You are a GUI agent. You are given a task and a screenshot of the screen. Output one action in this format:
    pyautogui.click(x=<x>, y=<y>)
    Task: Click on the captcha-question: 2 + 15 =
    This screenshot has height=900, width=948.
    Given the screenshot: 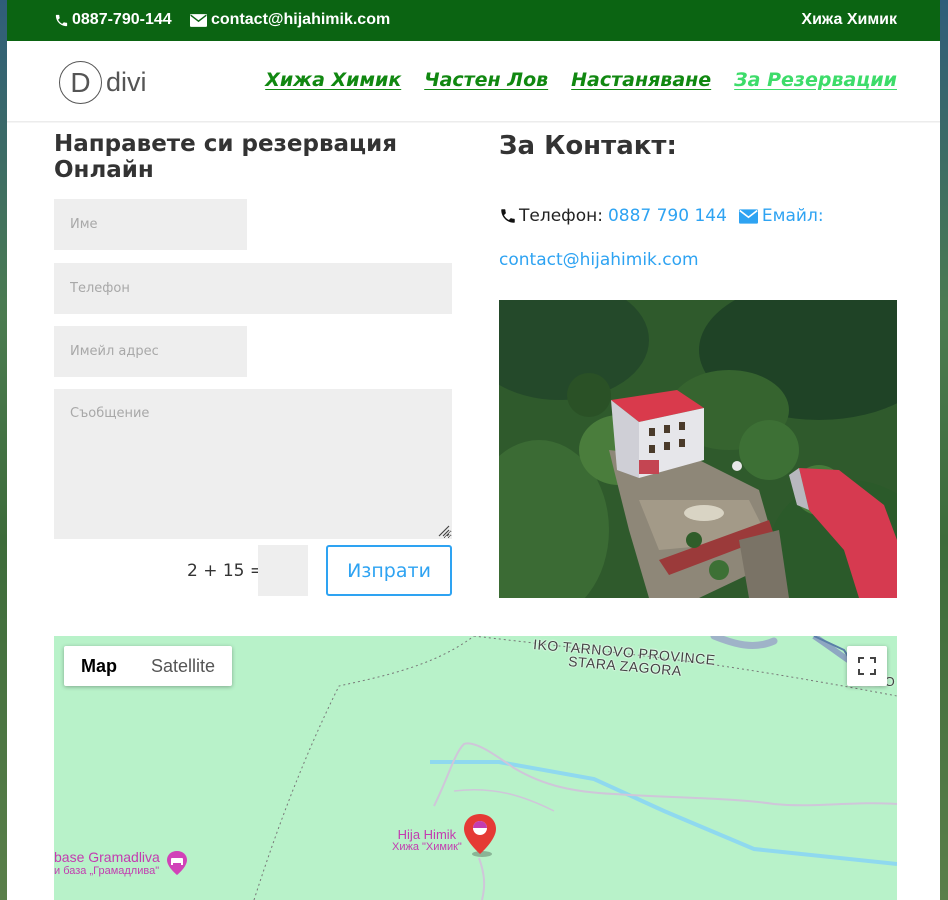 What is the action you would take?
    pyautogui.click(x=226, y=571)
    